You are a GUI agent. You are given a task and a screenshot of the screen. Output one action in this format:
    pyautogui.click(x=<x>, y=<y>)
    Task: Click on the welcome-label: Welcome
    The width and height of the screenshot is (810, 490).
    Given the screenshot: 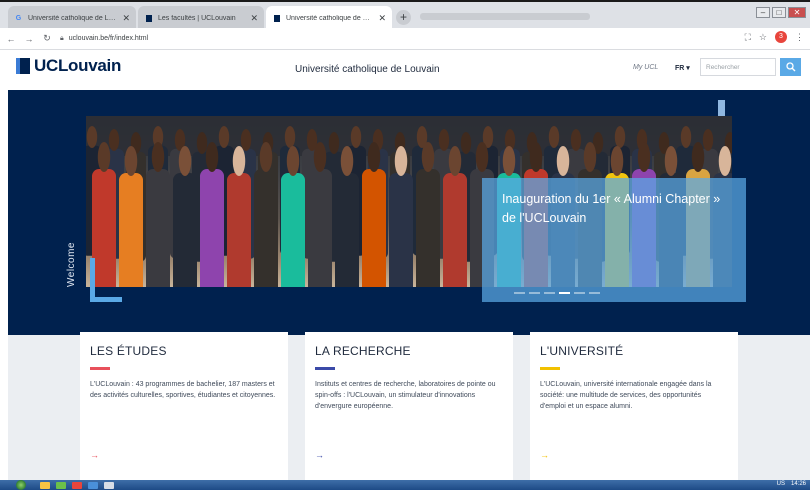 What is the action you would take?
    pyautogui.click(x=71, y=264)
    